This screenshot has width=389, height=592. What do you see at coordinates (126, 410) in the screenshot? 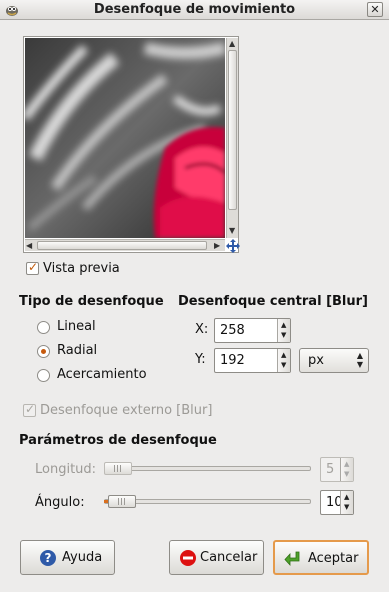
I see `outer-blur-label: Desenfoque externo [Blur]` at bounding box center [126, 410].